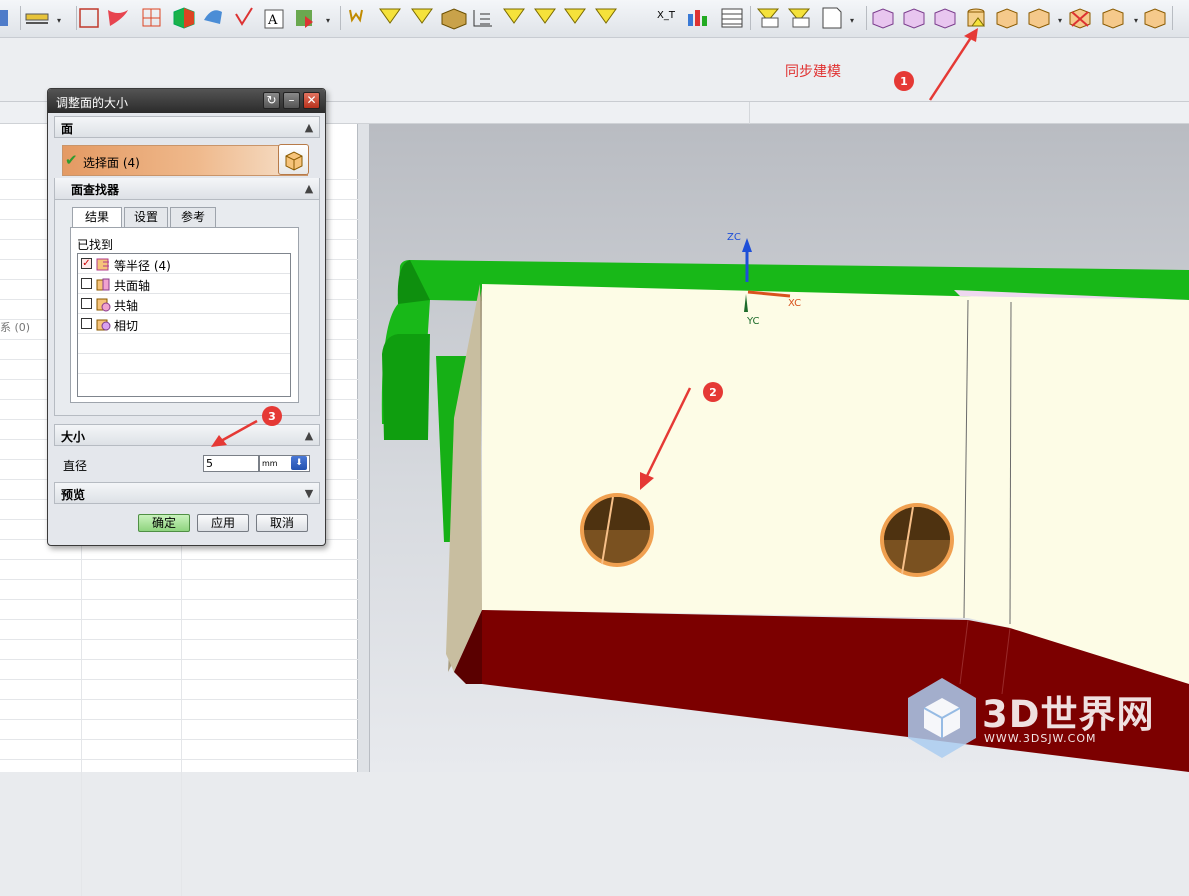 The width and height of the screenshot is (1189, 896). Describe the element at coordinates (185, 160) in the screenshot. I see `select-face-row: ✔ 选择面 (4)` at that location.